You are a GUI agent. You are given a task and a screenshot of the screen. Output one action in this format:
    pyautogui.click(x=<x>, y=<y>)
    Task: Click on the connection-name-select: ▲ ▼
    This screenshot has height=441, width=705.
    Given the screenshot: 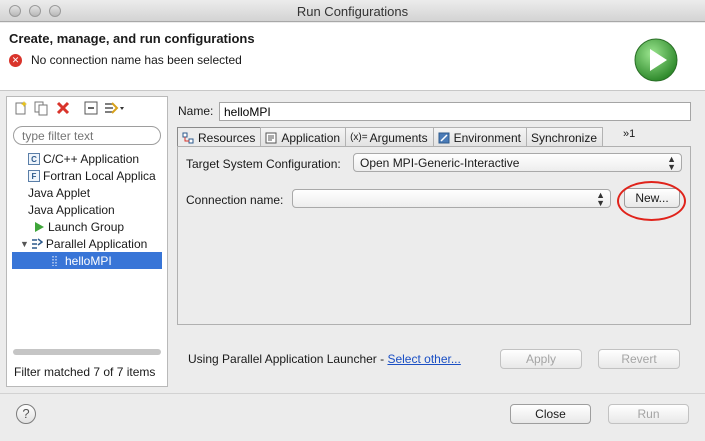 What is the action you would take?
    pyautogui.click(x=451, y=198)
    